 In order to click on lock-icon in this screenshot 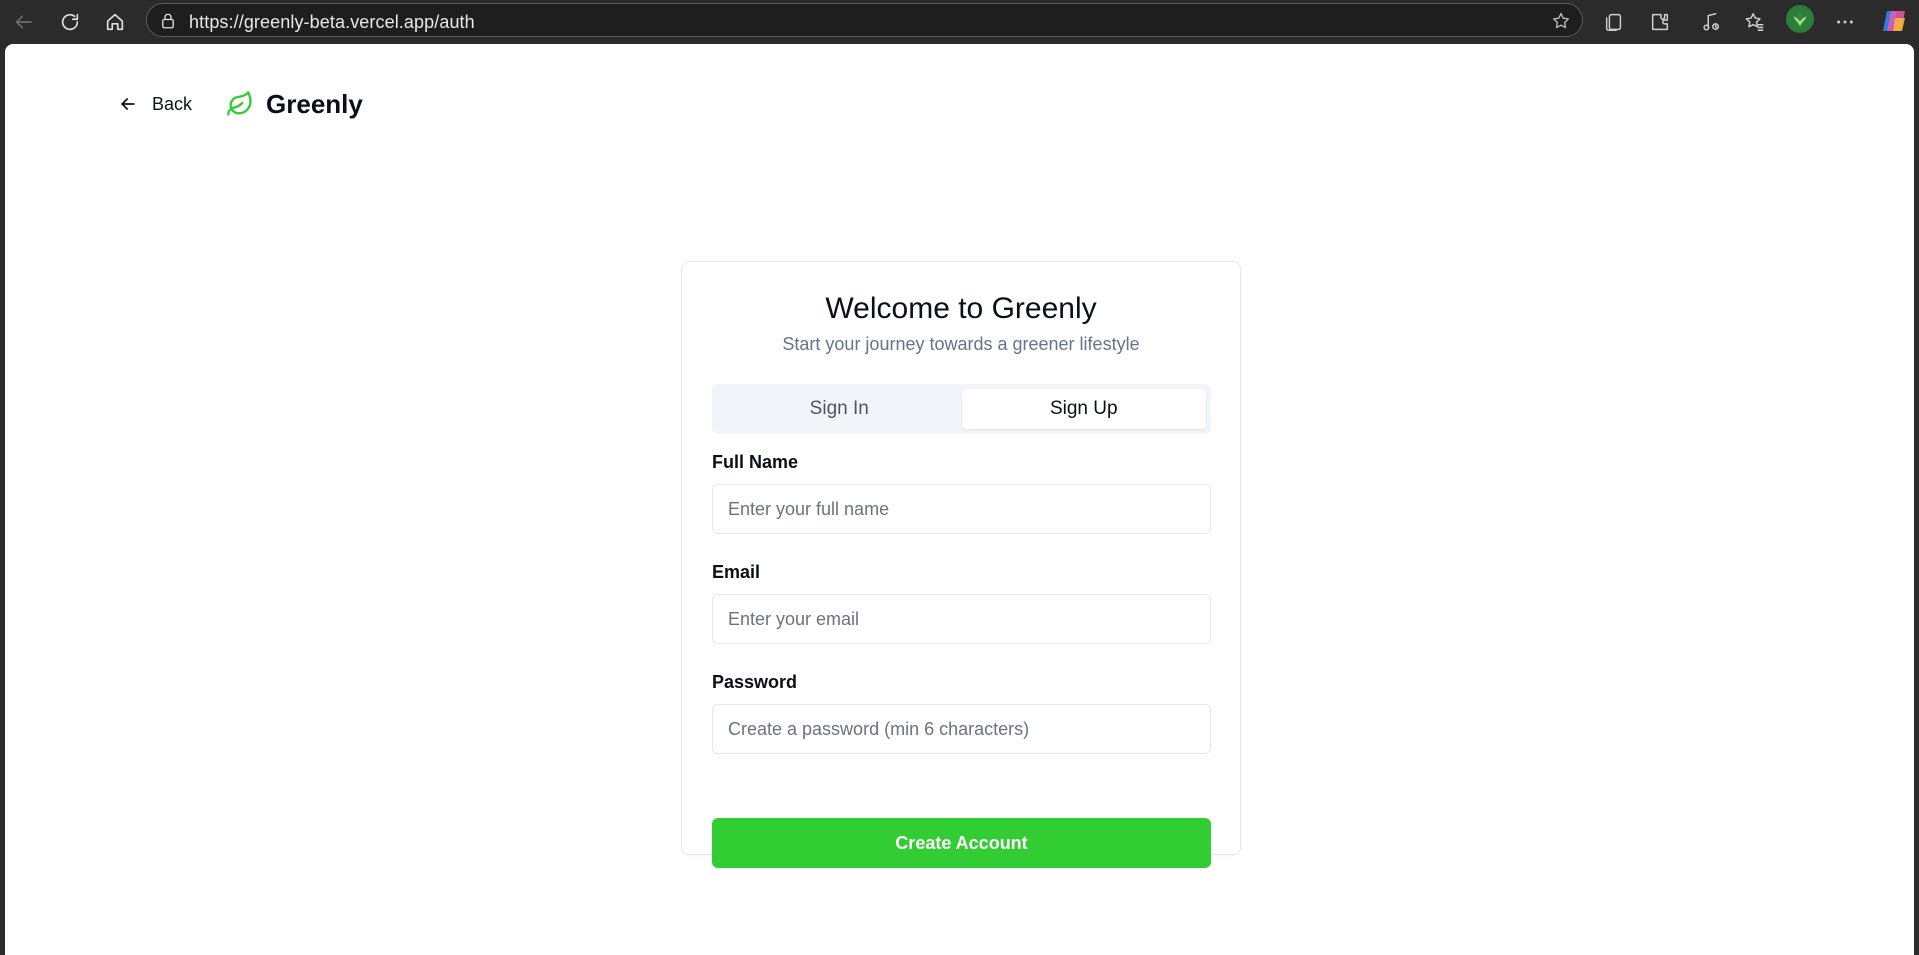, I will do `click(168, 21)`.